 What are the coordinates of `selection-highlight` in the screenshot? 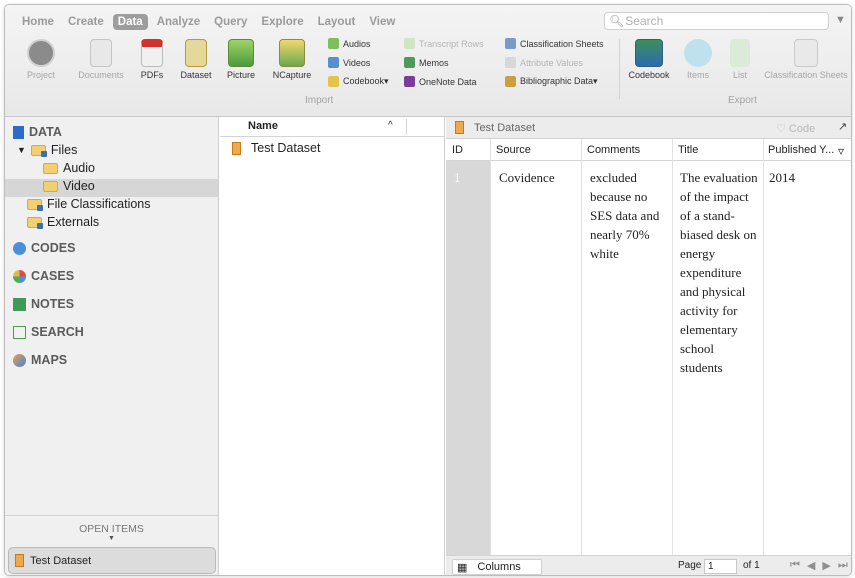 It's located at (111, 188).